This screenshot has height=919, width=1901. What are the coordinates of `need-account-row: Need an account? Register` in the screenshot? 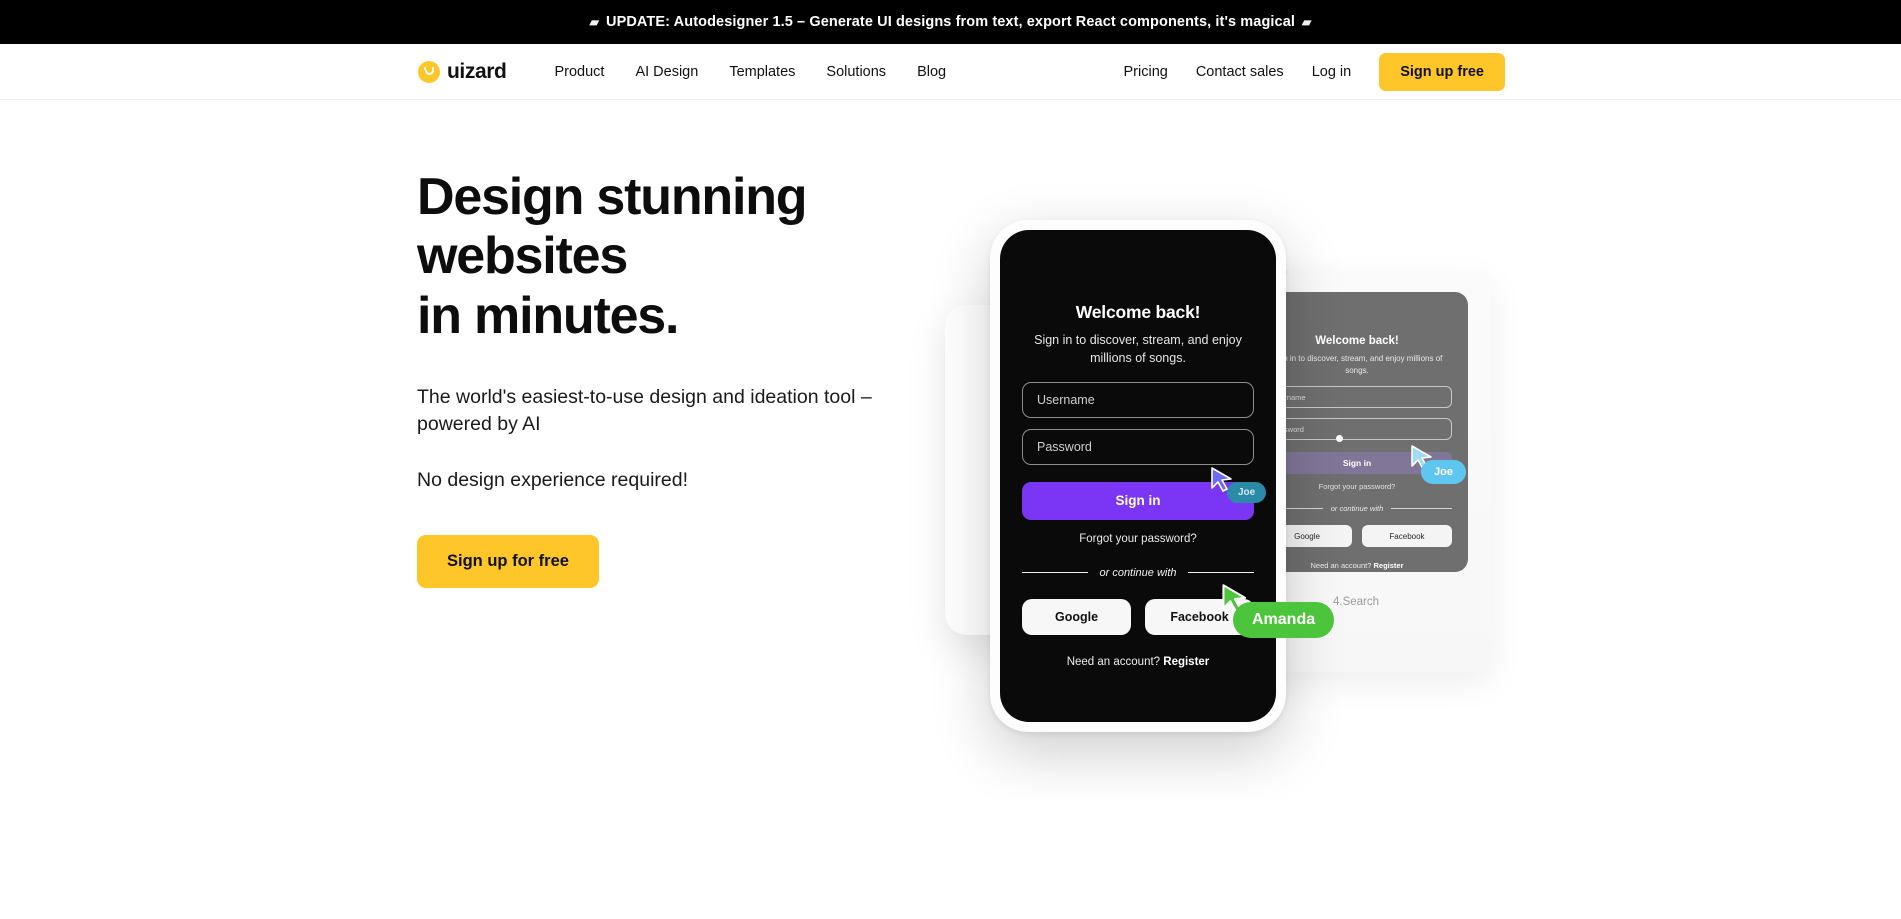 It's located at (1138, 662).